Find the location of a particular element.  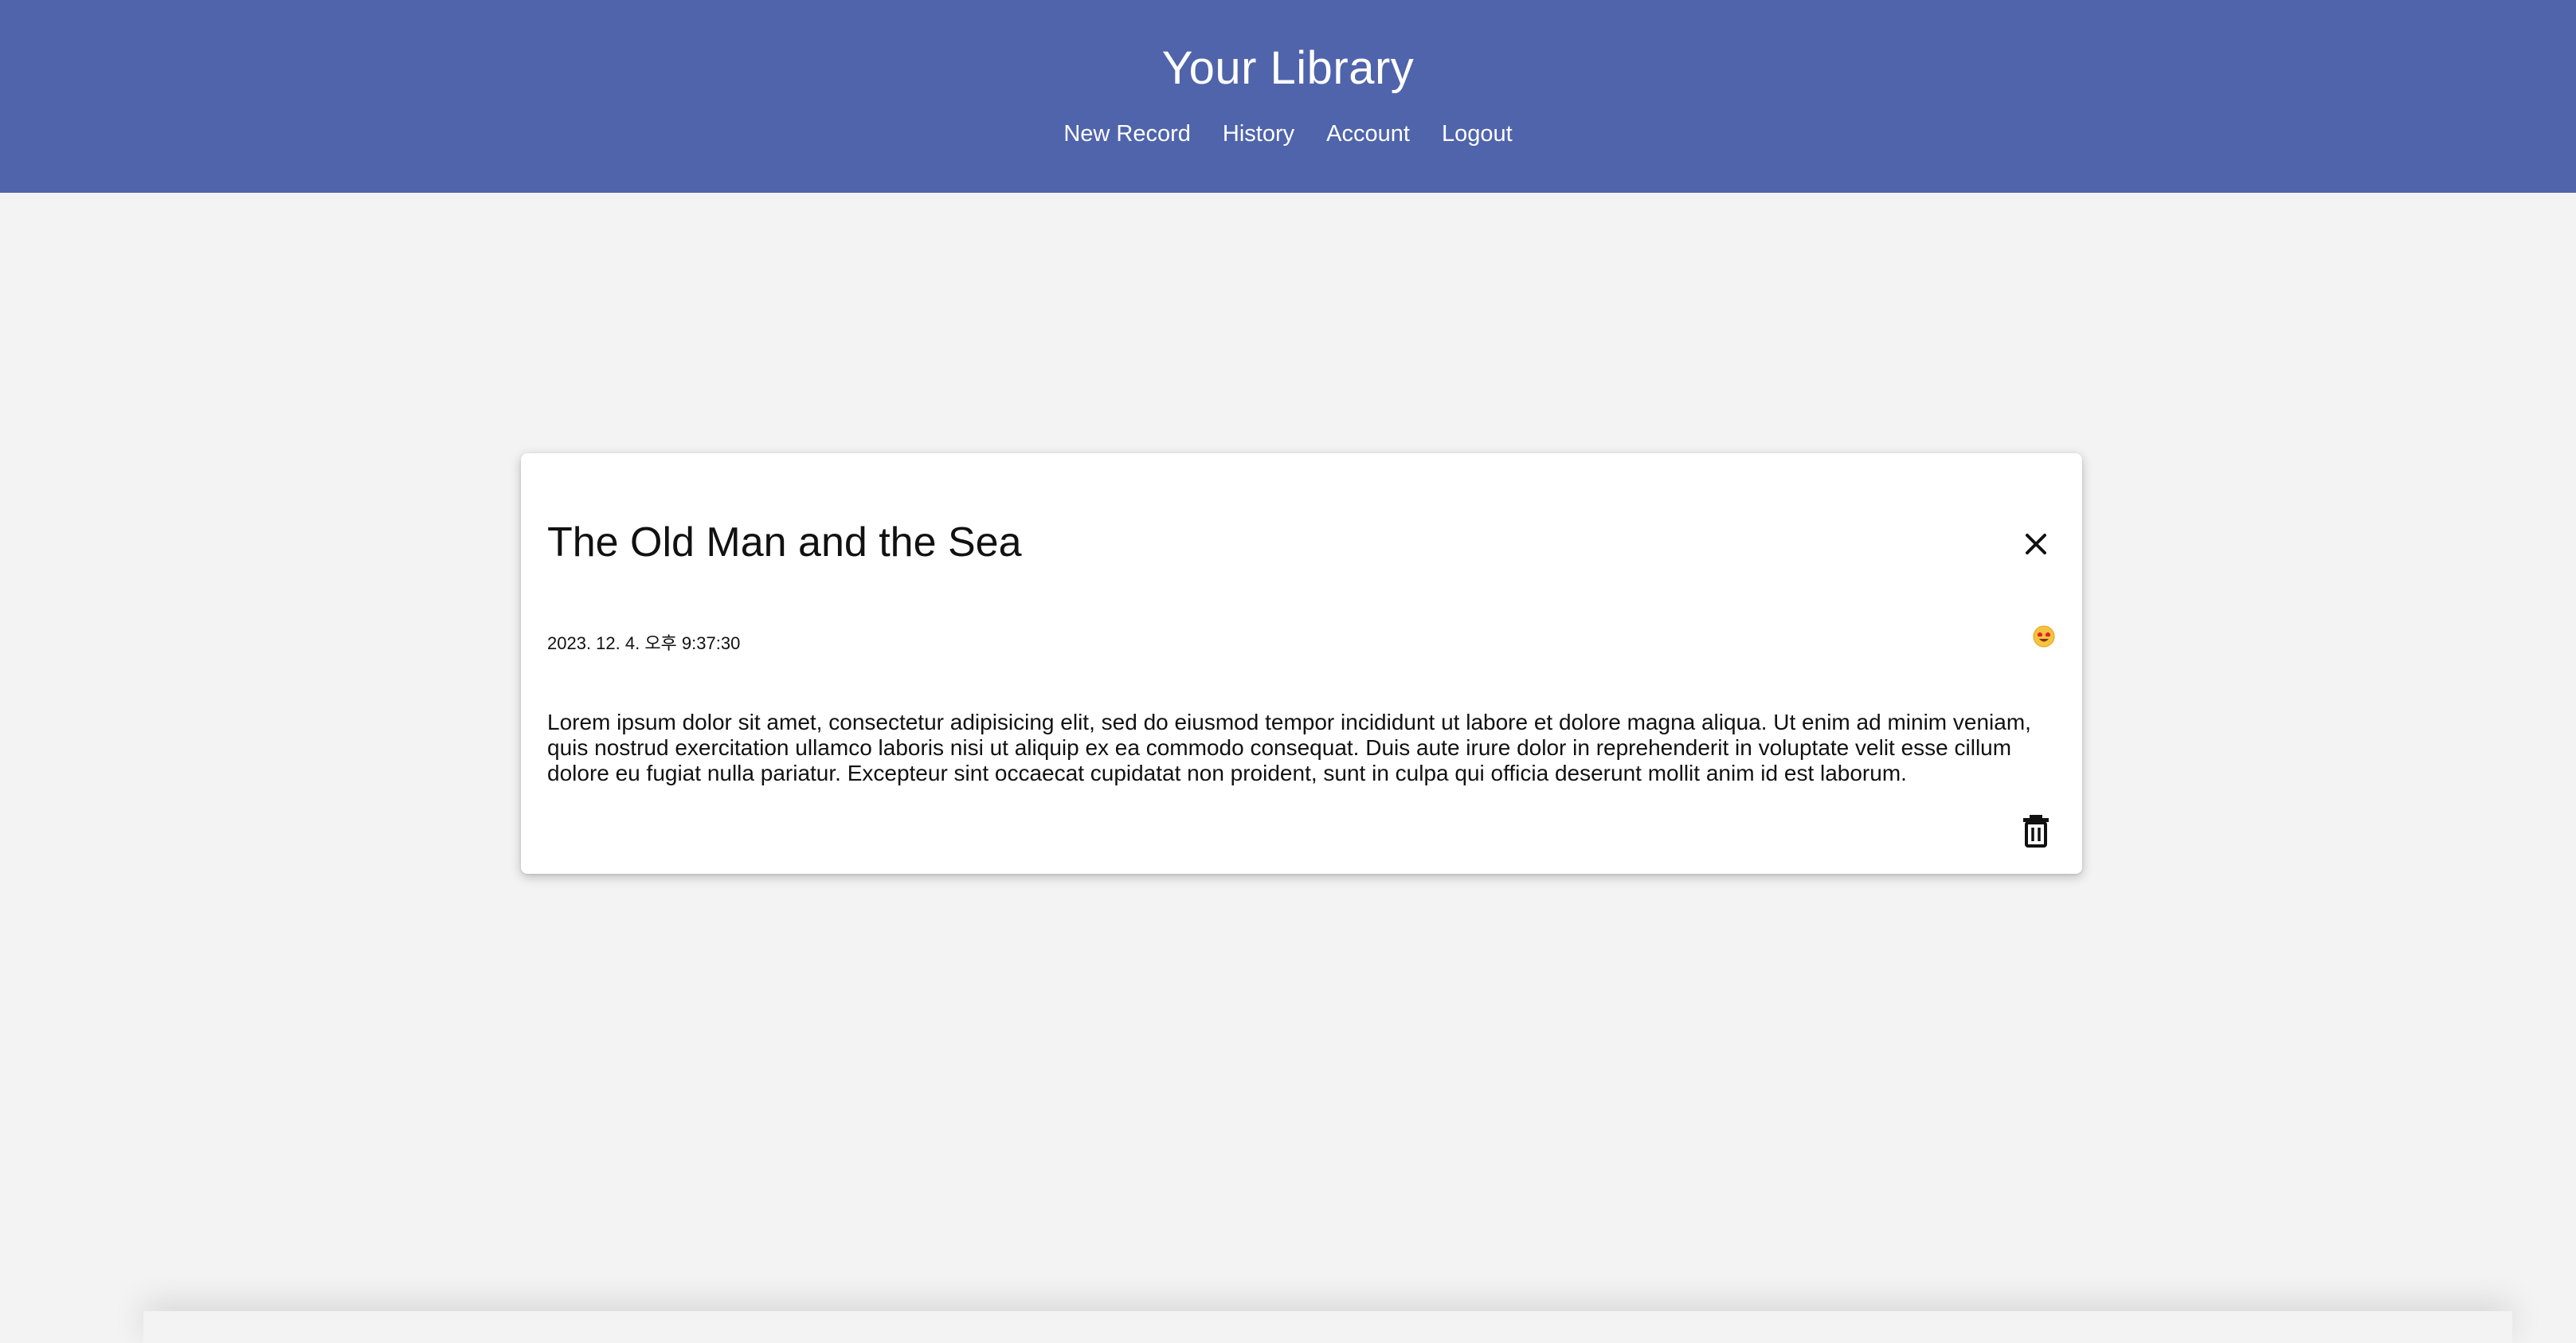

main-nav: New Record History Account Logout is located at coordinates (1288, 134).